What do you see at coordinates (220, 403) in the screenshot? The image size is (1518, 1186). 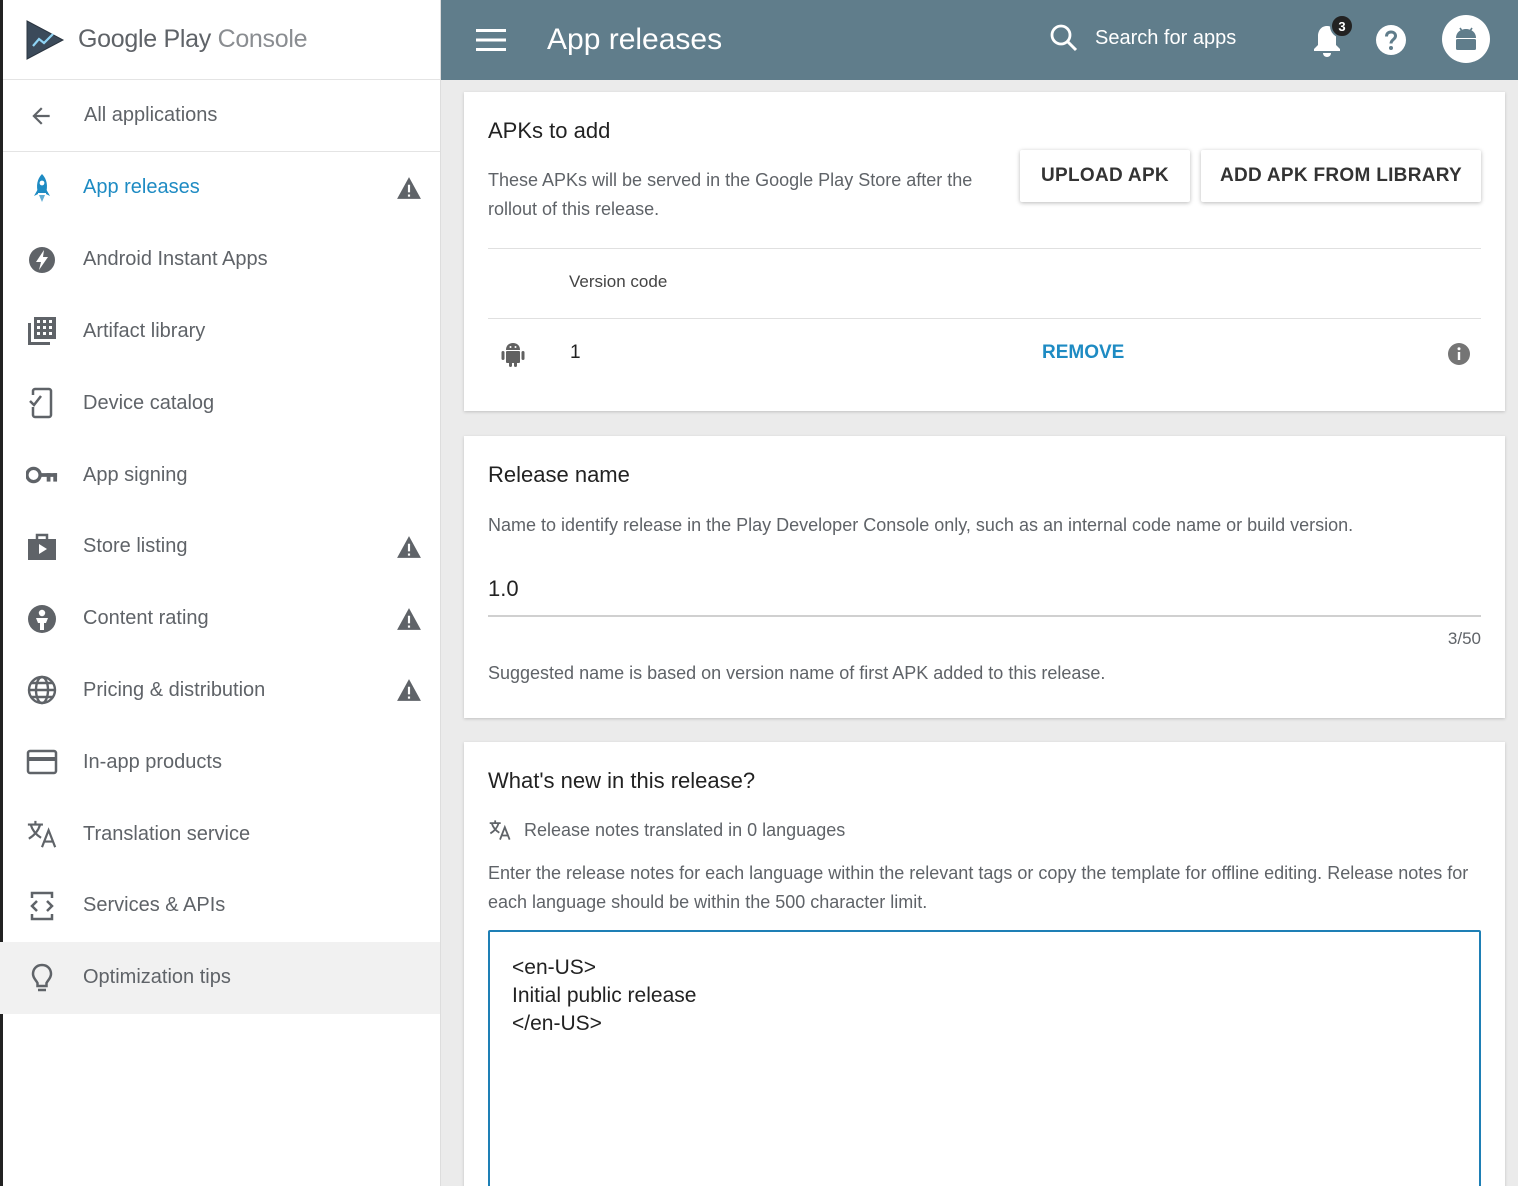 I see `sidebar-item-device-catalog: Device catalog` at bounding box center [220, 403].